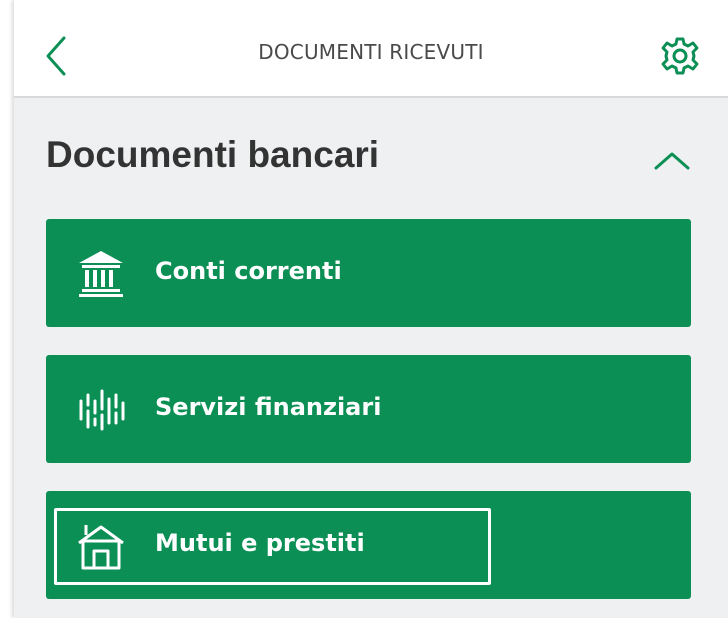 This screenshot has width=728, height=618. What do you see at coordinates (213, 154) in the screenshot?
I see `section-title: Documenti bancari` at bounding box center [213, 154].